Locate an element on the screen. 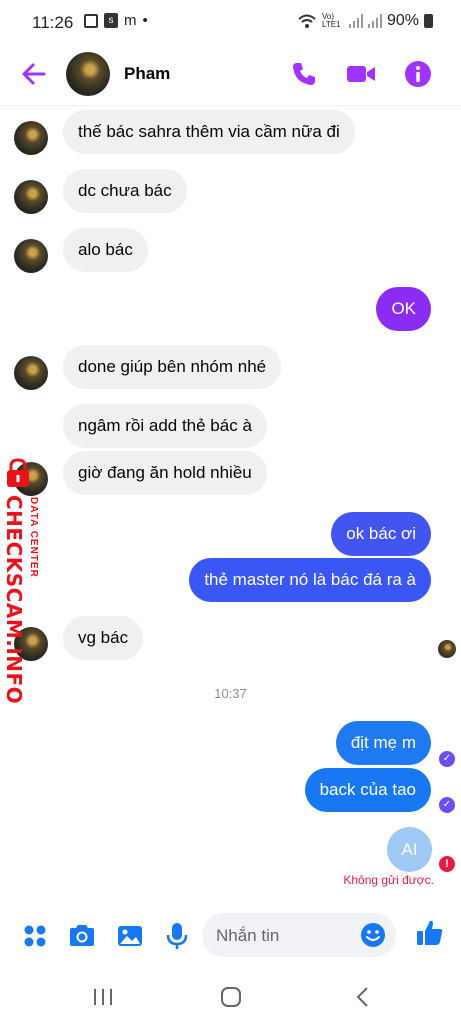 This screenshot has width=461, height=1024. system-nav-bar is located at coordinates (230, 997).